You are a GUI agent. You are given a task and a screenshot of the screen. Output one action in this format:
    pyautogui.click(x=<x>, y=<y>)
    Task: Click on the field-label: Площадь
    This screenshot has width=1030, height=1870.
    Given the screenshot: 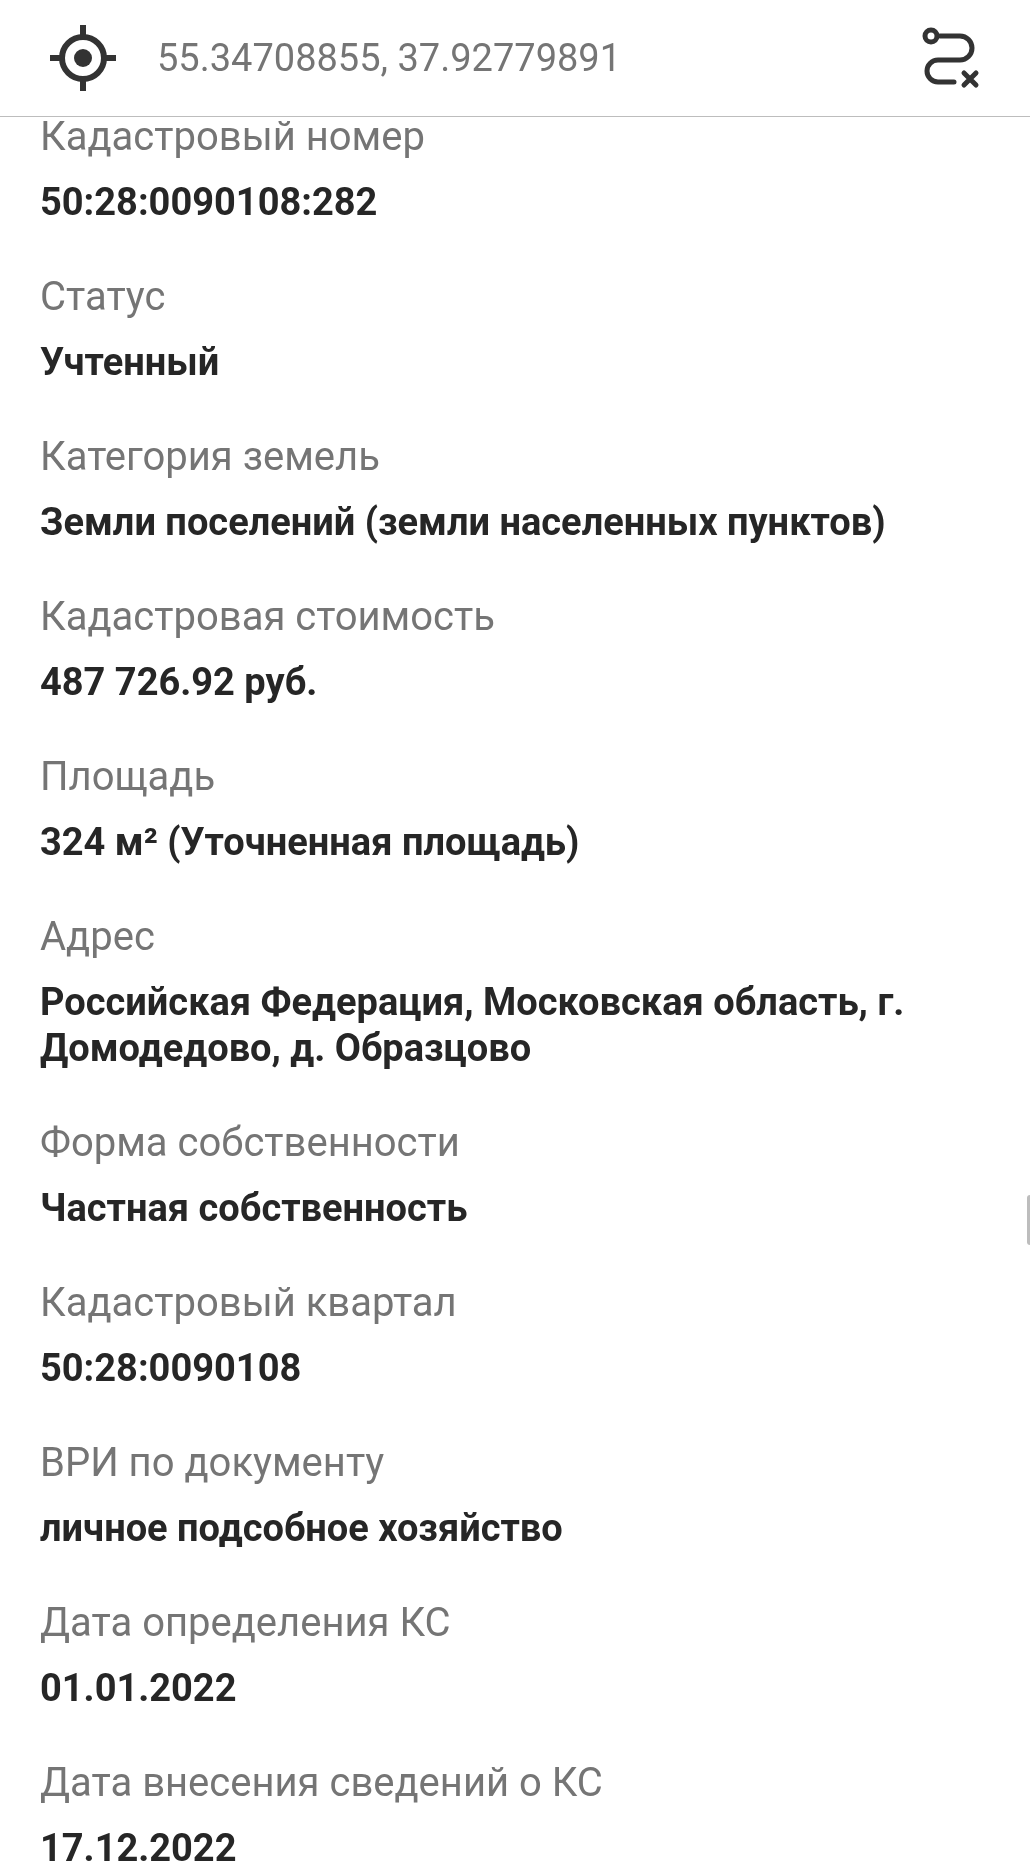 What is the action you would take?
    pyautogui.click(x=128, y=777)
    